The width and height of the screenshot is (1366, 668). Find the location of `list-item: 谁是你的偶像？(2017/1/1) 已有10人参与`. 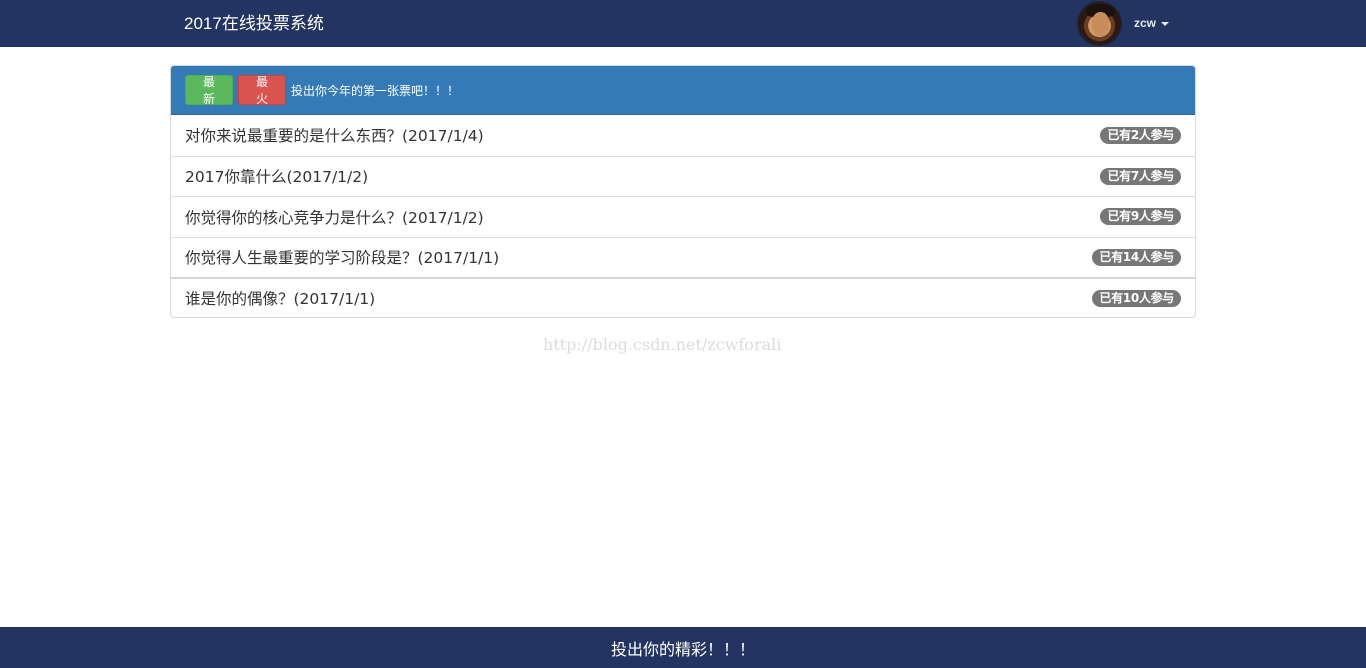

list-item: 谁是你的偶像？(2017/1/1) 已有10人参与 is located at coordinates (683, 297).